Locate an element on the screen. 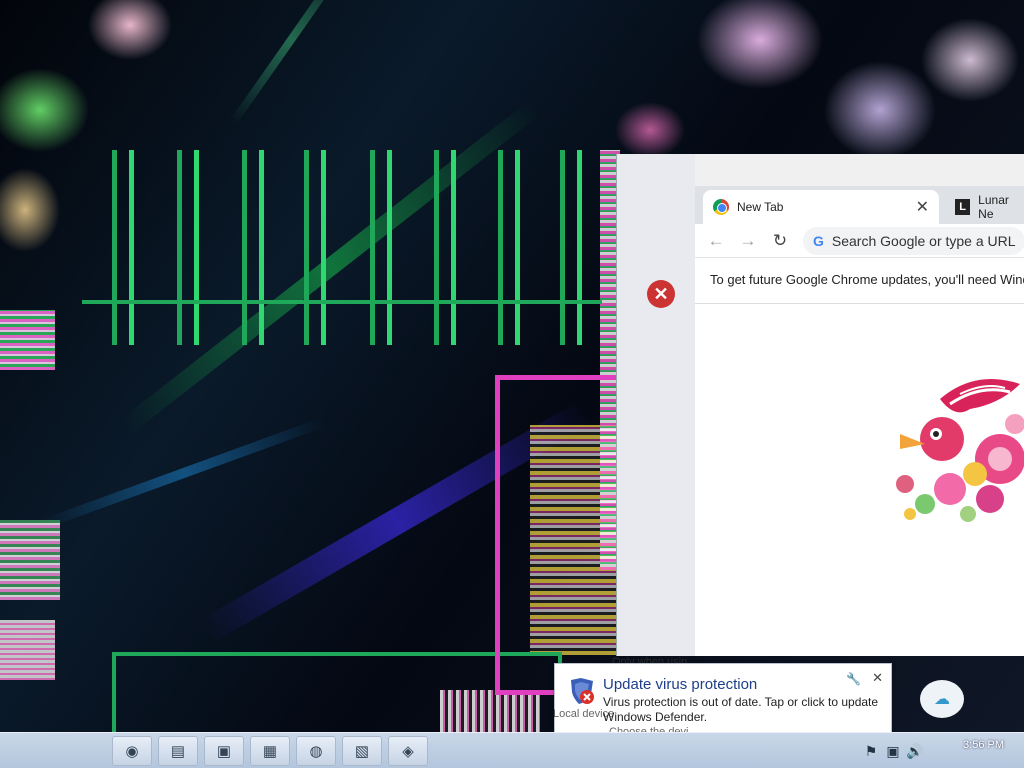 Image resolution: width=1024 pixels, height=768 pixels. weather-widget-icon: ☁ is located at coordinates (942, 699).